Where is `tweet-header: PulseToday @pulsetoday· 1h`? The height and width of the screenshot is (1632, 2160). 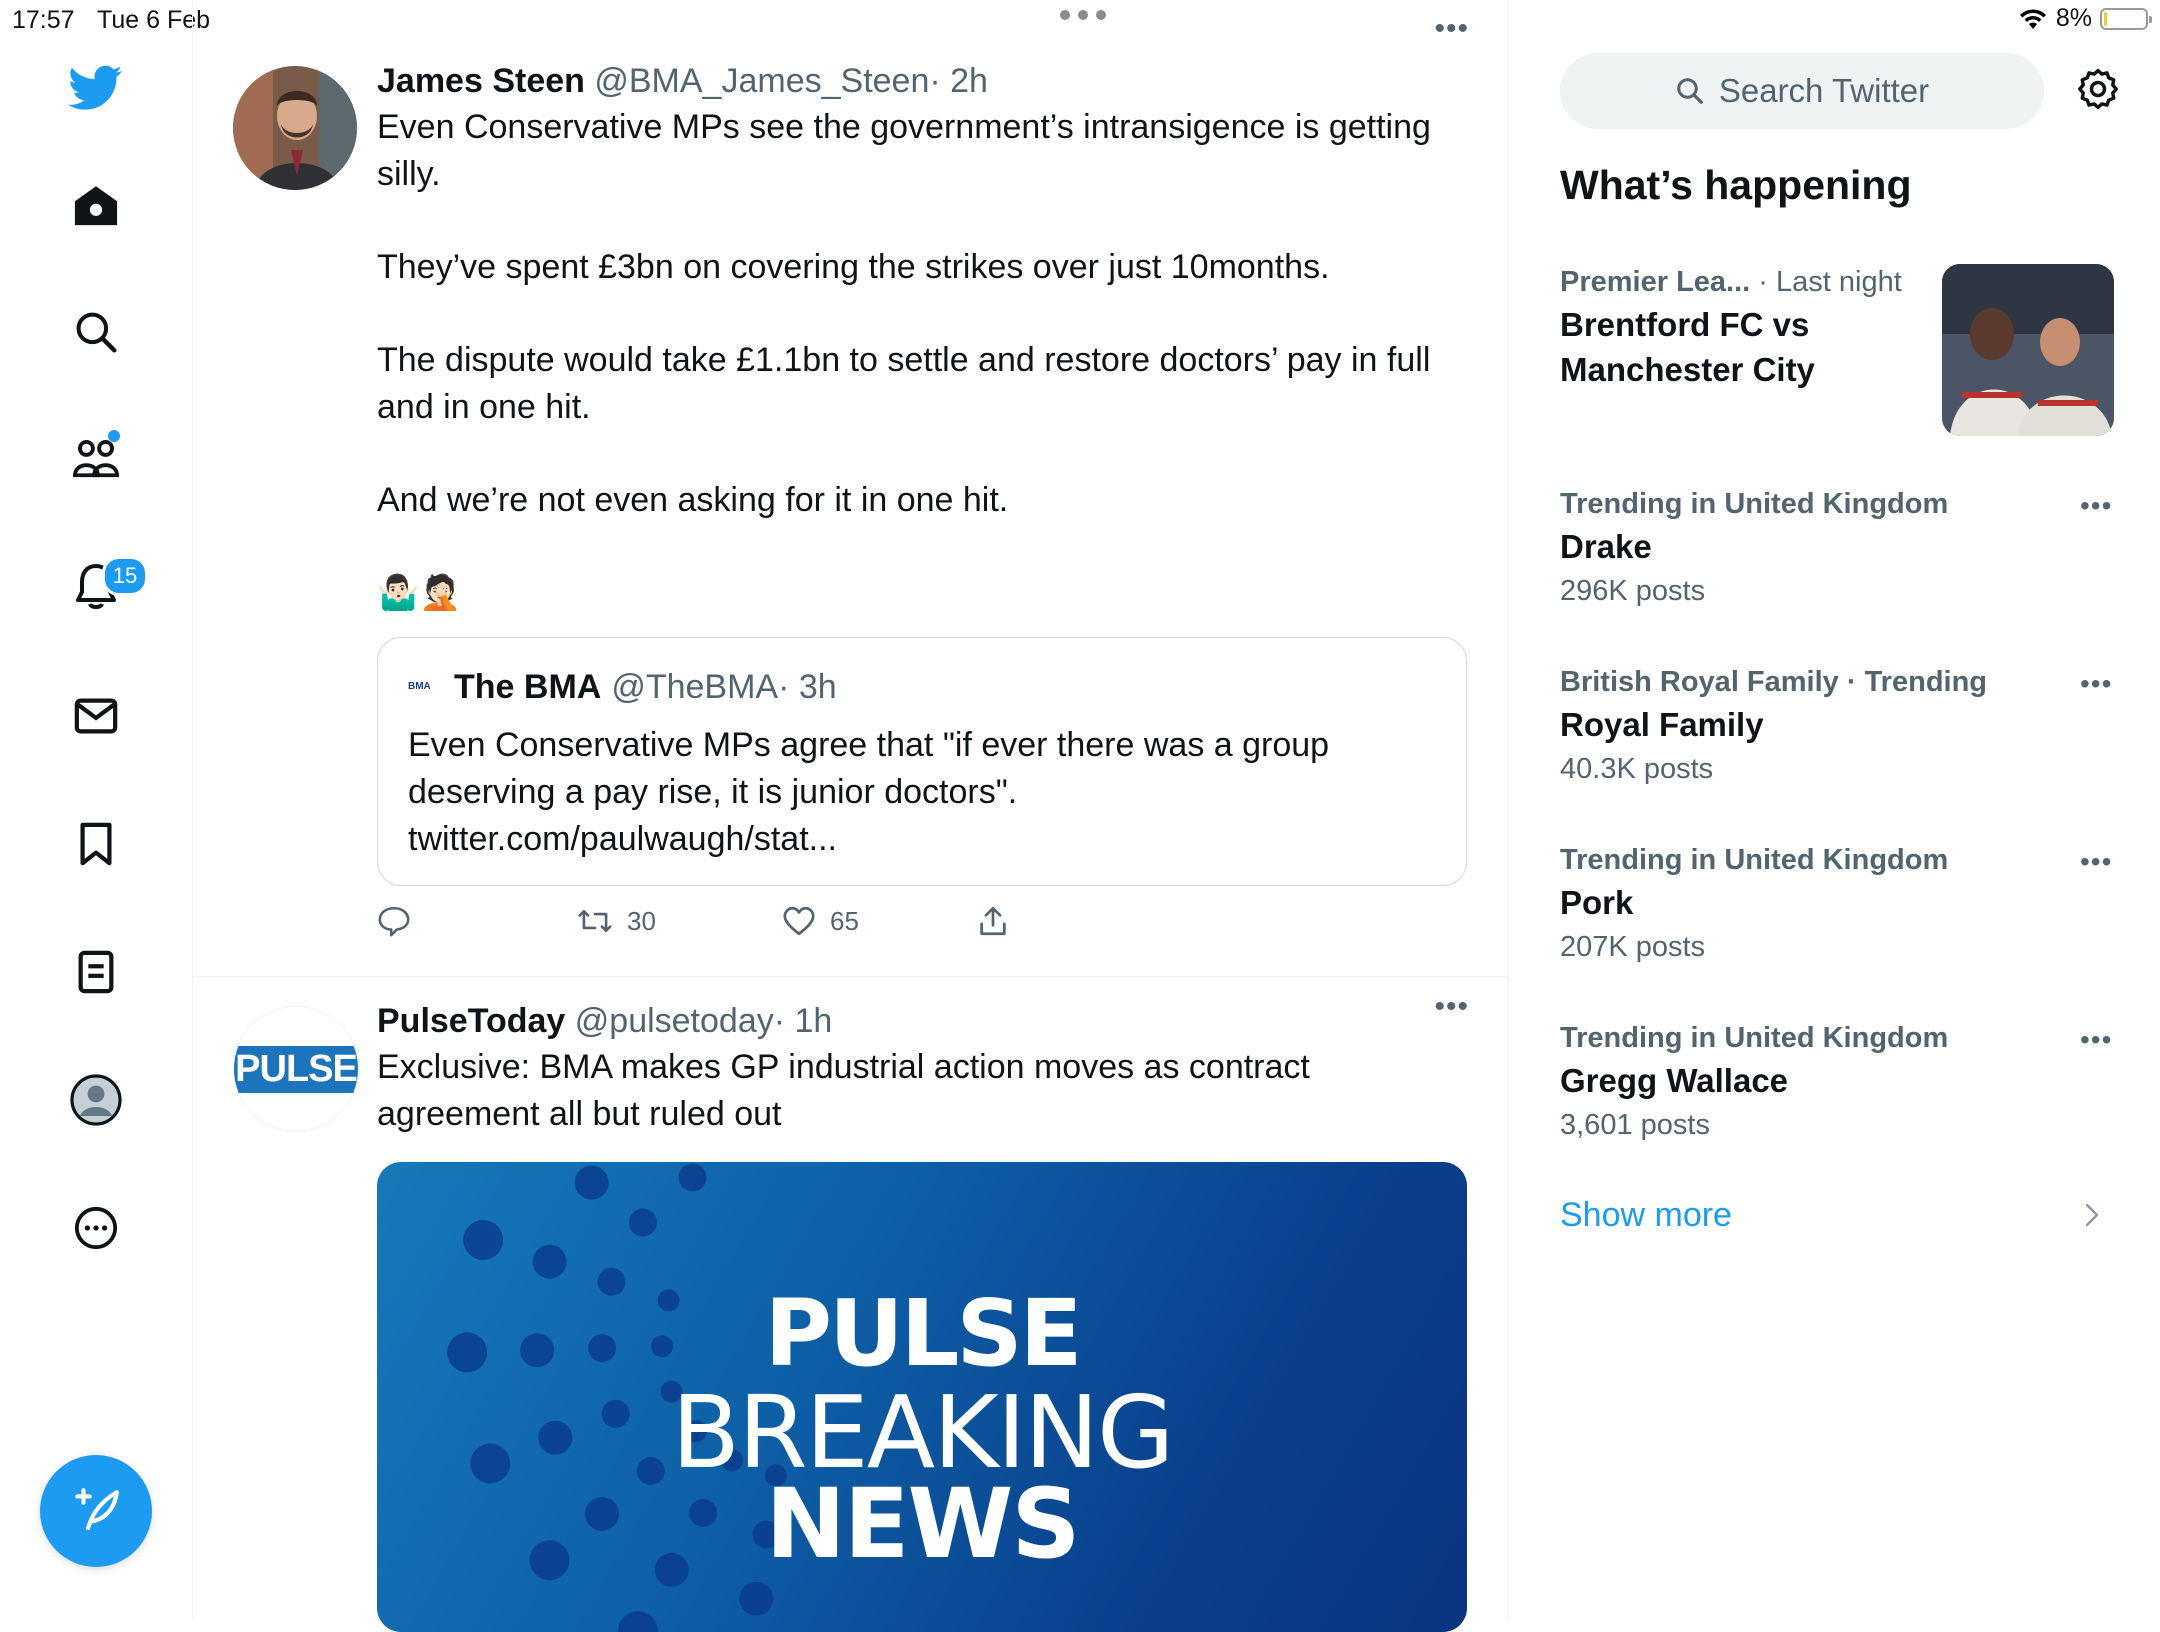
tweet-header: PulseToday @pulsetoday· 1h is located at coordinates (922, 1021).